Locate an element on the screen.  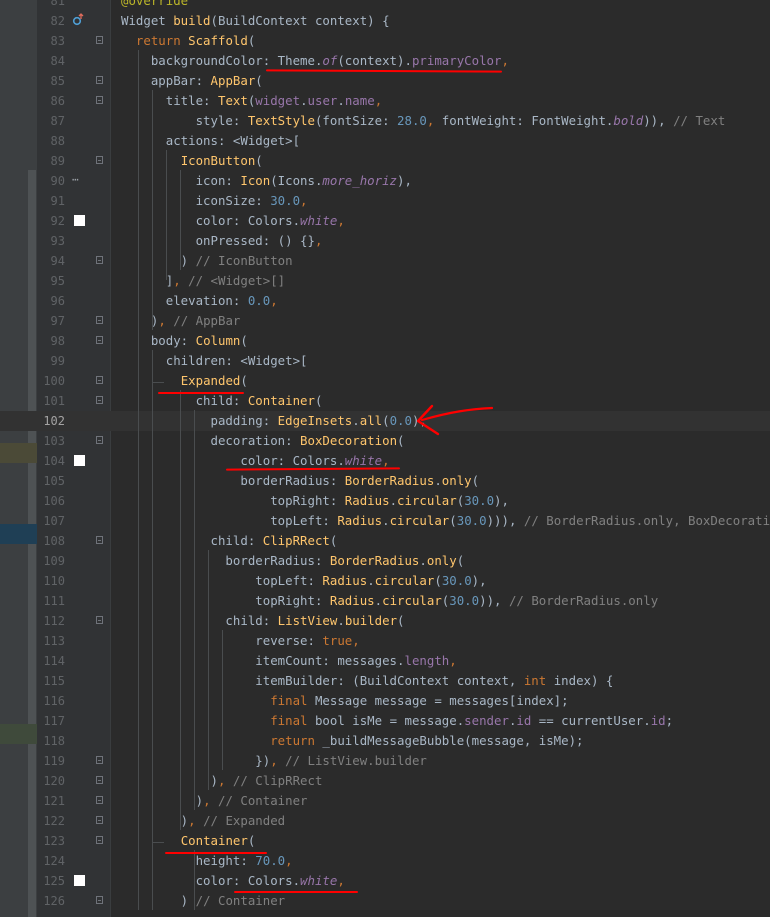
code-line: 103 decoration: BoxDecoration( is located at coordinates (385, 441).